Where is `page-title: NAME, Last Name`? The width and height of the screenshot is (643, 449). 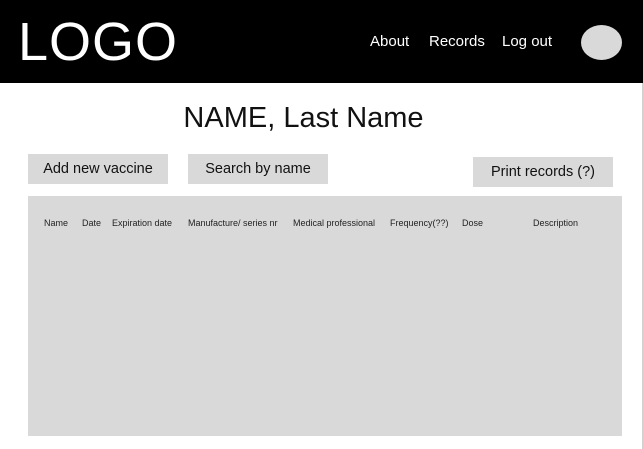 page-title: NAME, Last Name is located at coordinates (303, 118).